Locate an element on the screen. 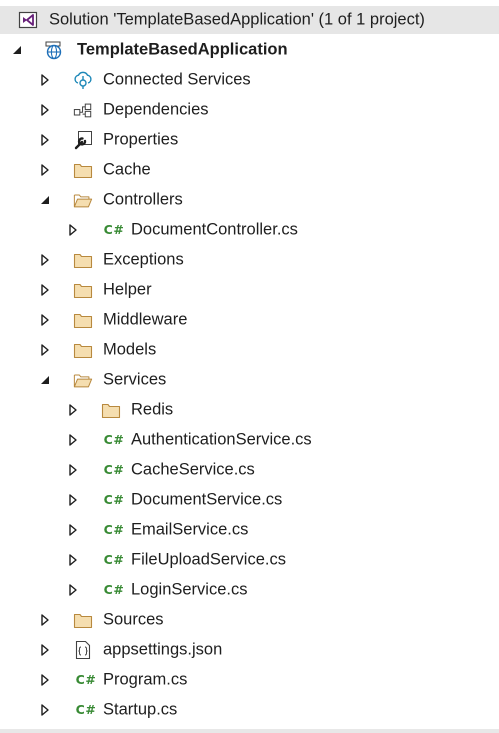 This screenshot has height=733, width=499. json-file-icon is located at coordinates (83, 650).